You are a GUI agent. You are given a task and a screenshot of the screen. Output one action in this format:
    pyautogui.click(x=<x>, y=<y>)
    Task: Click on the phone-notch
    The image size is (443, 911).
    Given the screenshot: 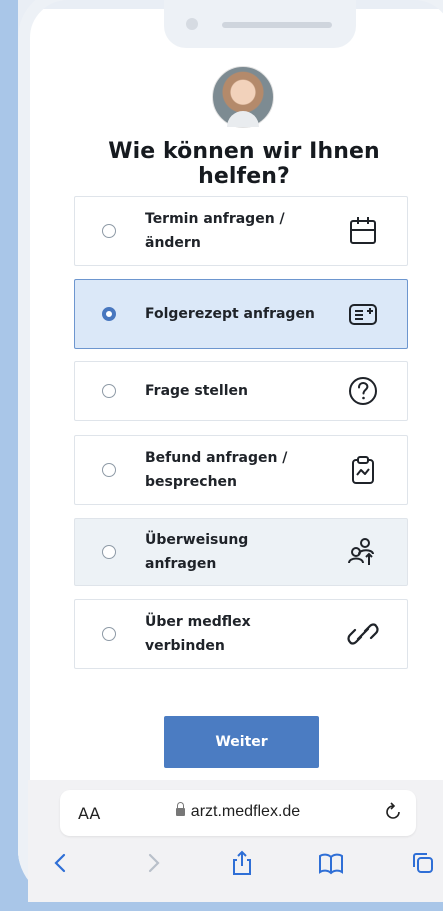 What is the action you would take?
    pyautogui.click(x=260, y=24)
    